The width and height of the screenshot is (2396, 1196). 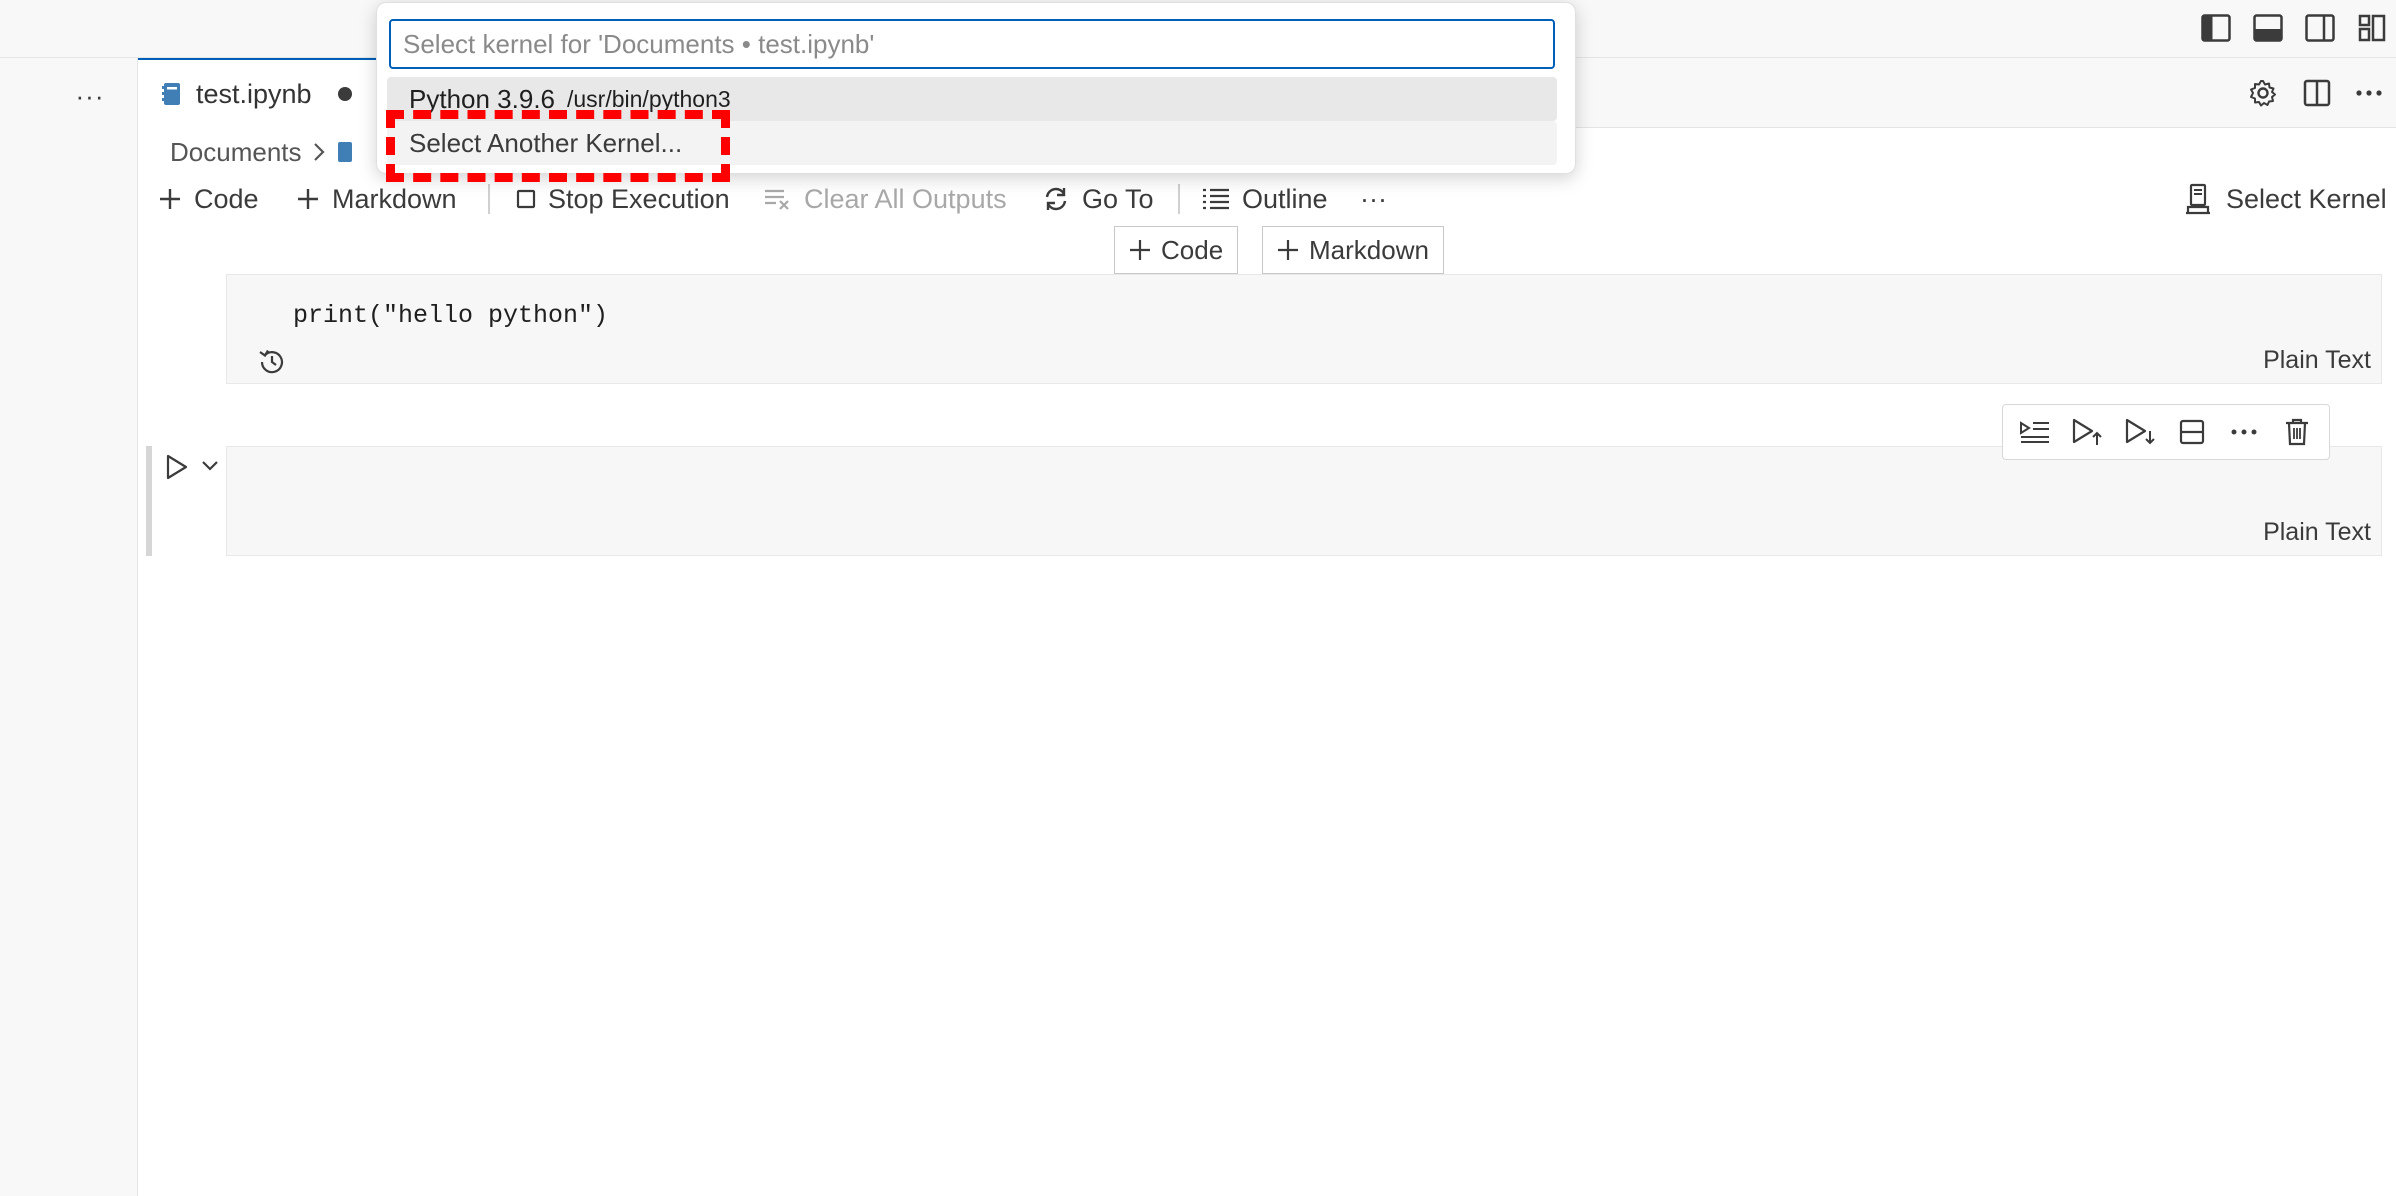 What do you see at coordinates (2087, 432) in the screenshot?
I see `execute-above-icon` at bounding box center [2087, 432].